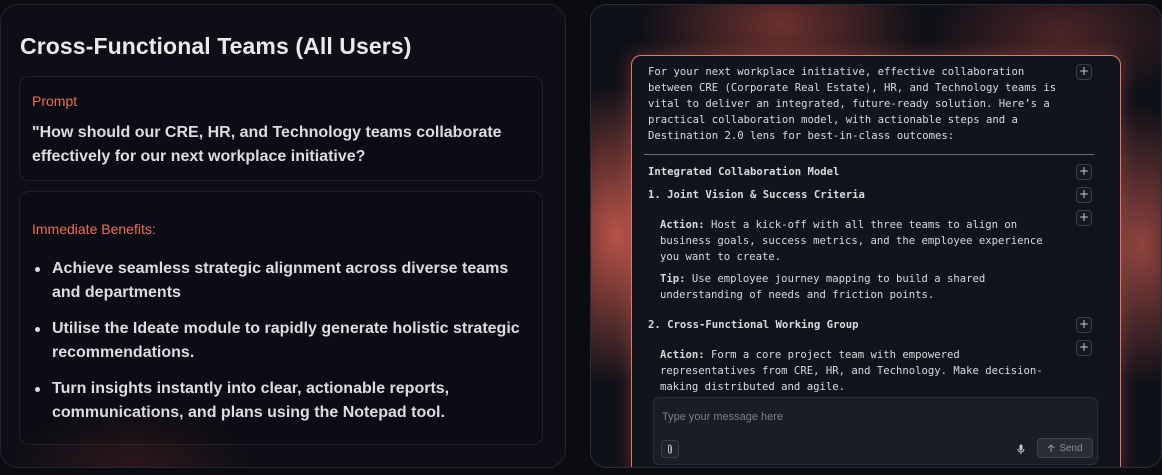  Describe the element at coordinates (744, 172) in the screenshot. I see `section-heading: Integrated Collaboration Model` at that location.